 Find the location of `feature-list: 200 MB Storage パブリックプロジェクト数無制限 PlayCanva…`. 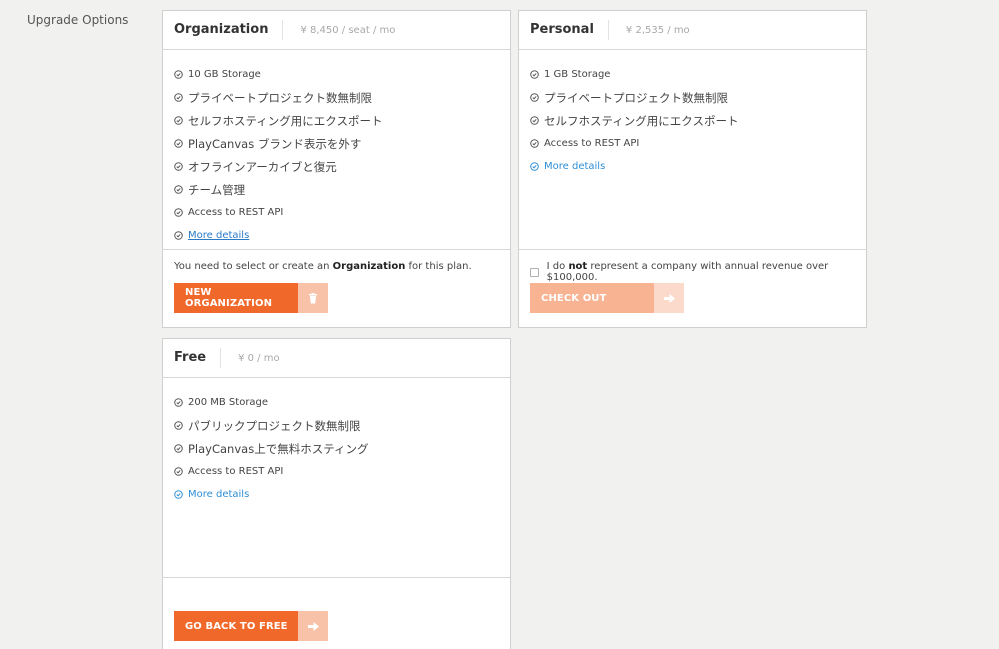

feature-list: 200 MB Storage パブリックプロジェクト数無制限 PlayCanva… is located at coordinates (336, 442).